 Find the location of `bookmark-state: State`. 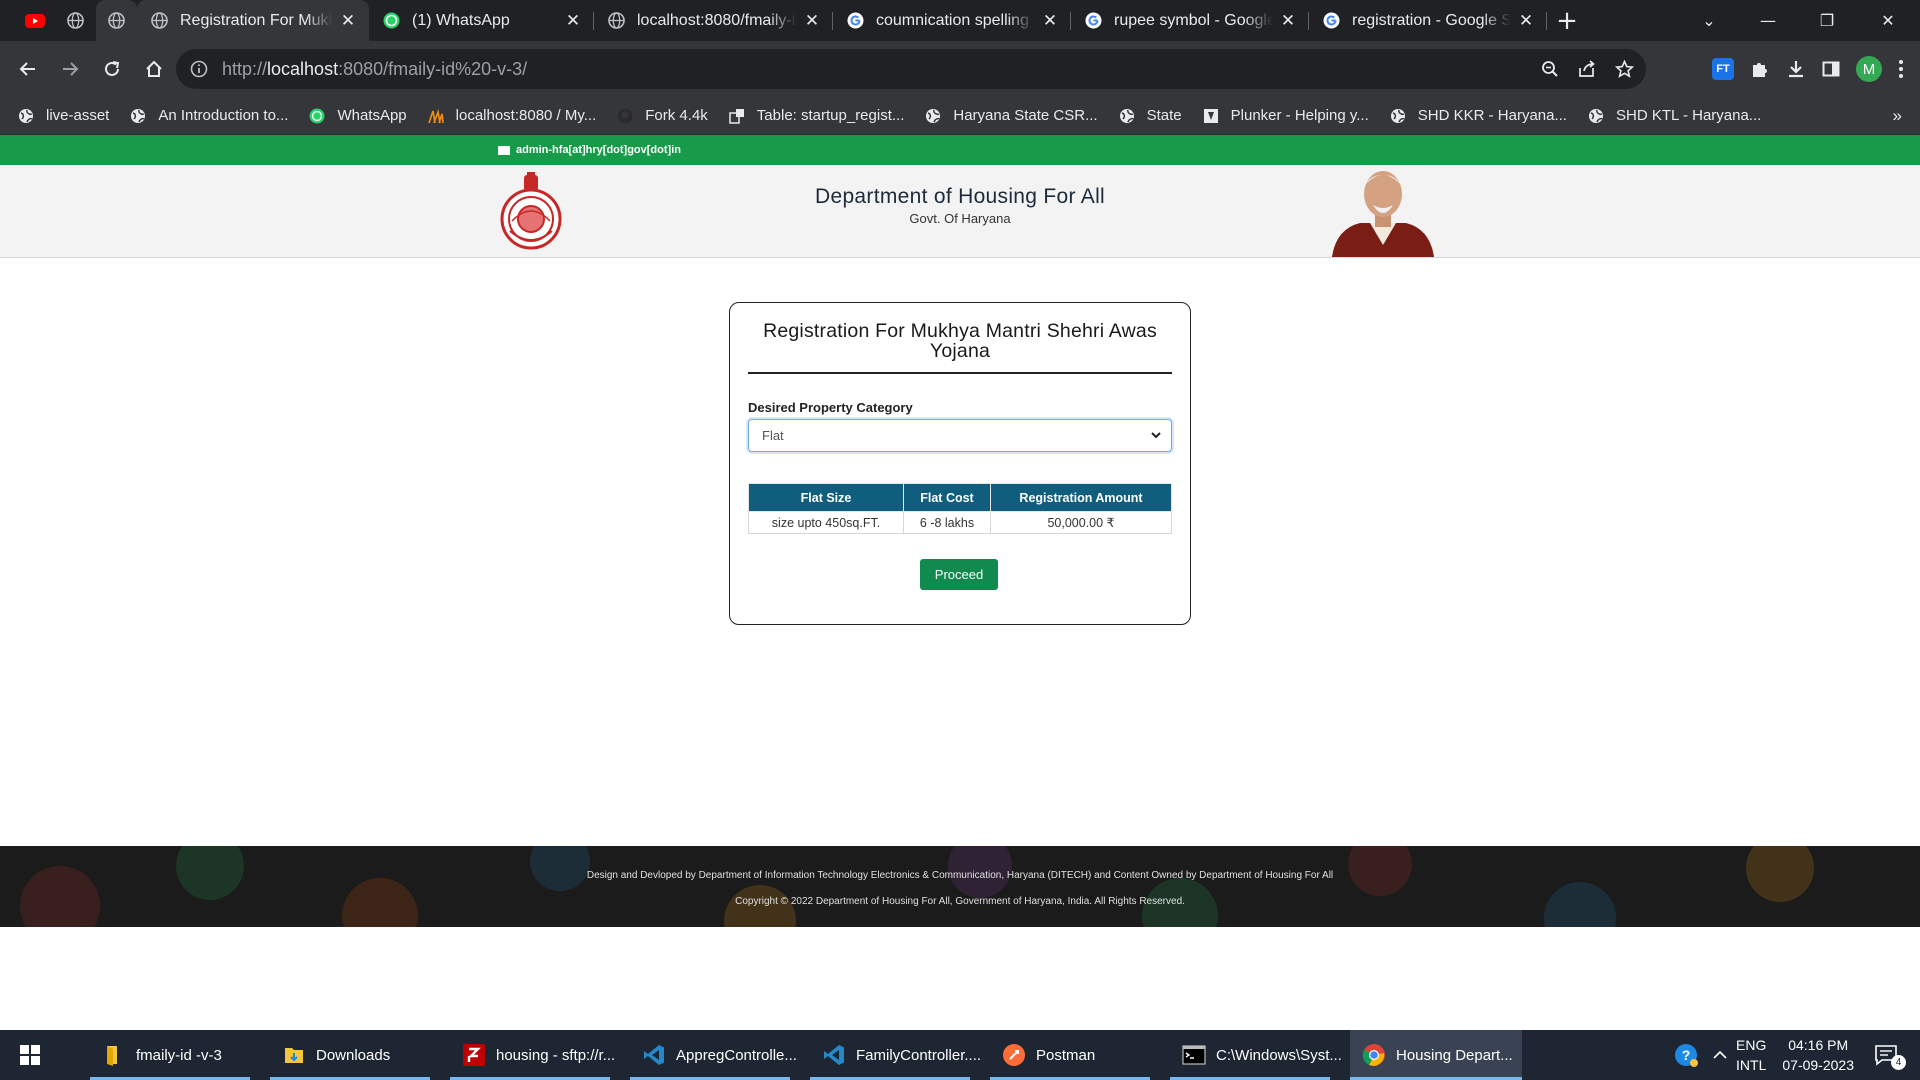

bookmark-state: State is located at coordinates (1150, 115).